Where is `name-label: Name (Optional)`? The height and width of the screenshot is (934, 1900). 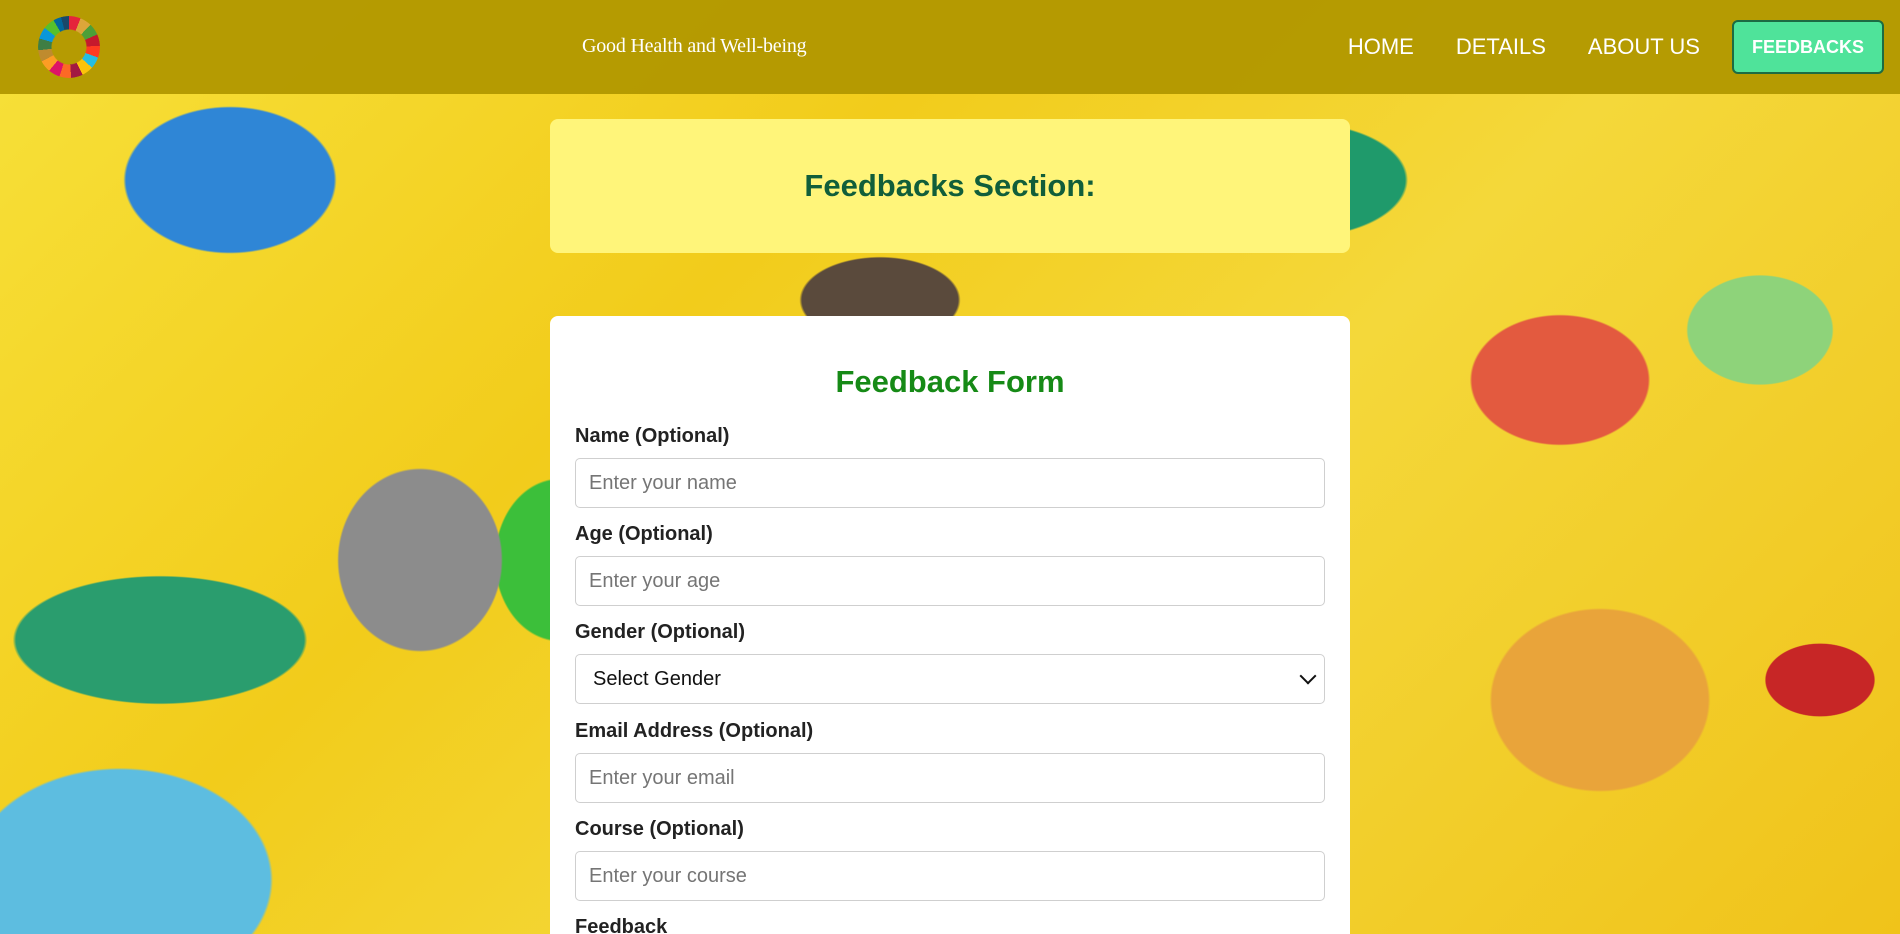
name-label: Name (Optional) is located at coordinates (652, 436).